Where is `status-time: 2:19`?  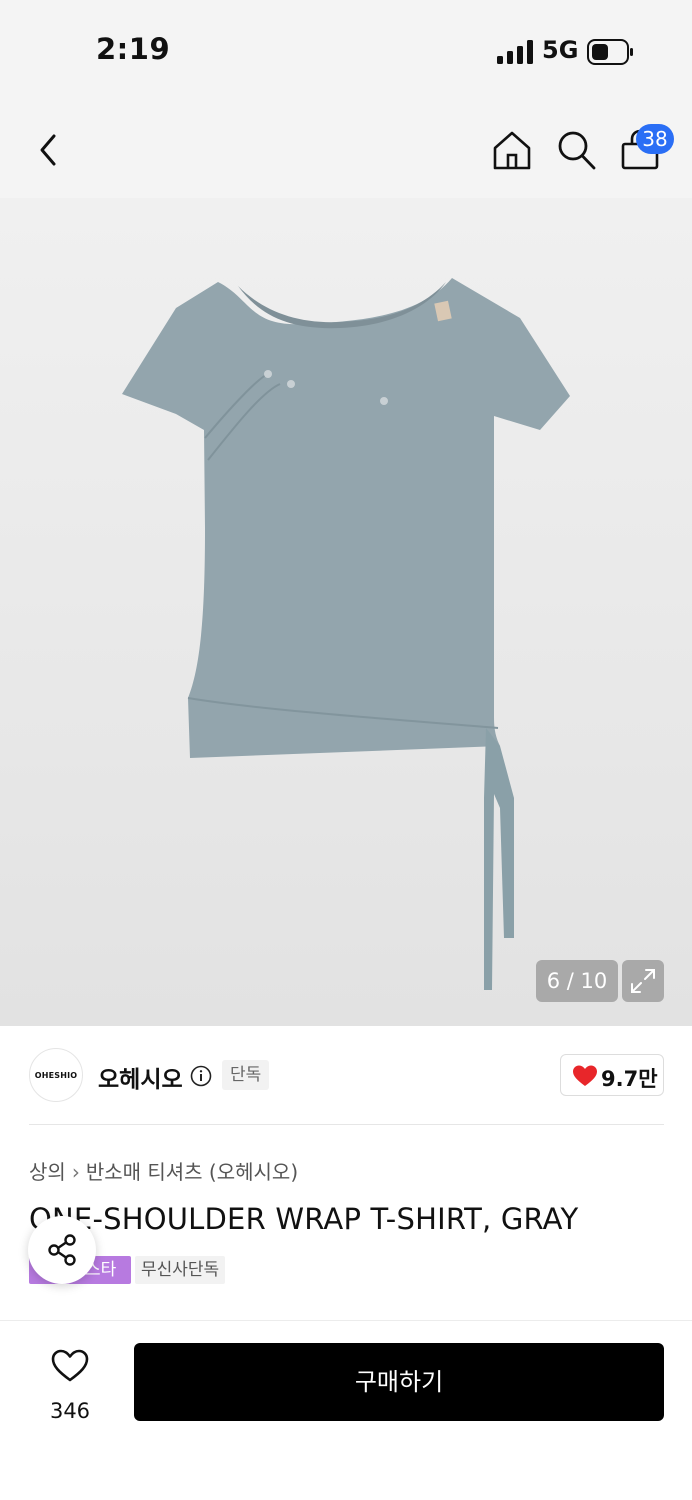 status-time: 2:19 is located at coordinates (133, 49).